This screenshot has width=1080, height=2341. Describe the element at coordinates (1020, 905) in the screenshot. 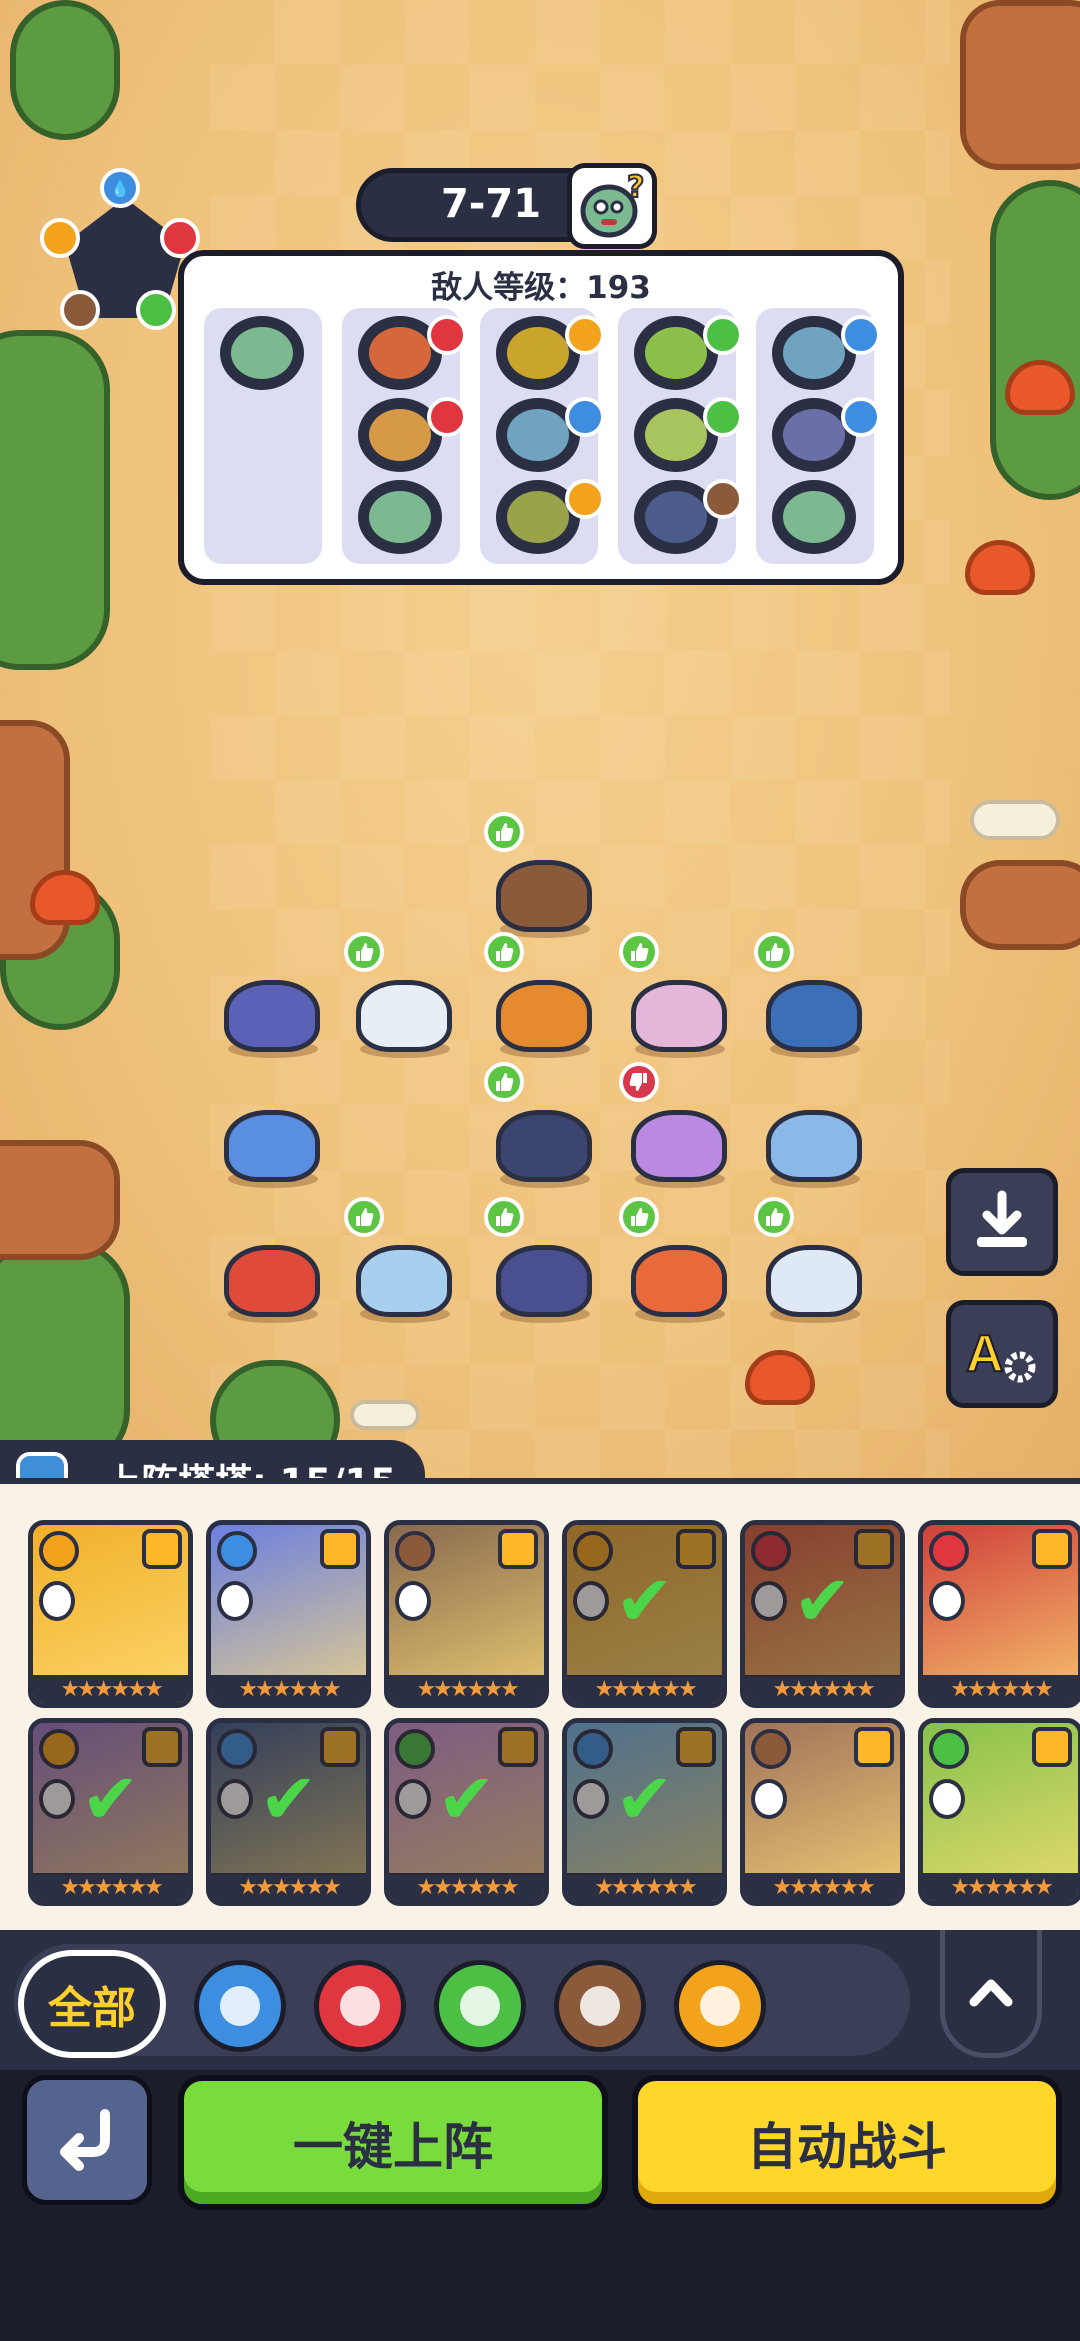

I see `rock-decoration` at that location.